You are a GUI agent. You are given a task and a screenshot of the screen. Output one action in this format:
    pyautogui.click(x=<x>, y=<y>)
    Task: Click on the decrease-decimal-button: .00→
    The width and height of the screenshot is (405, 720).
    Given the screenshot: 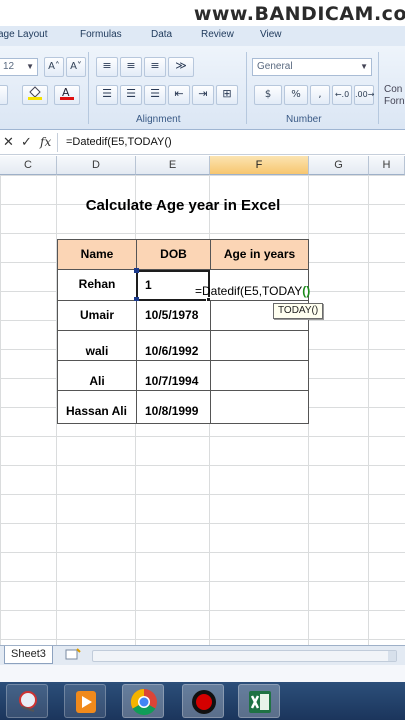 What is the action you would take?
    pyautogui.click(x=364, y=95)
    